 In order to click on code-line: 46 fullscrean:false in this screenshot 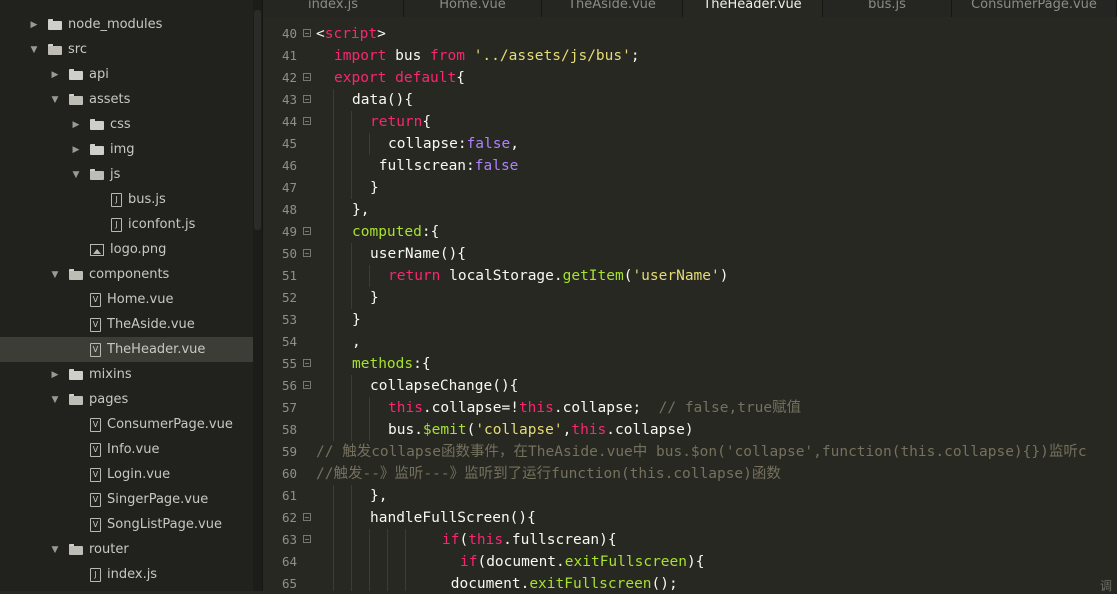, I will do `click(690, 166)`.